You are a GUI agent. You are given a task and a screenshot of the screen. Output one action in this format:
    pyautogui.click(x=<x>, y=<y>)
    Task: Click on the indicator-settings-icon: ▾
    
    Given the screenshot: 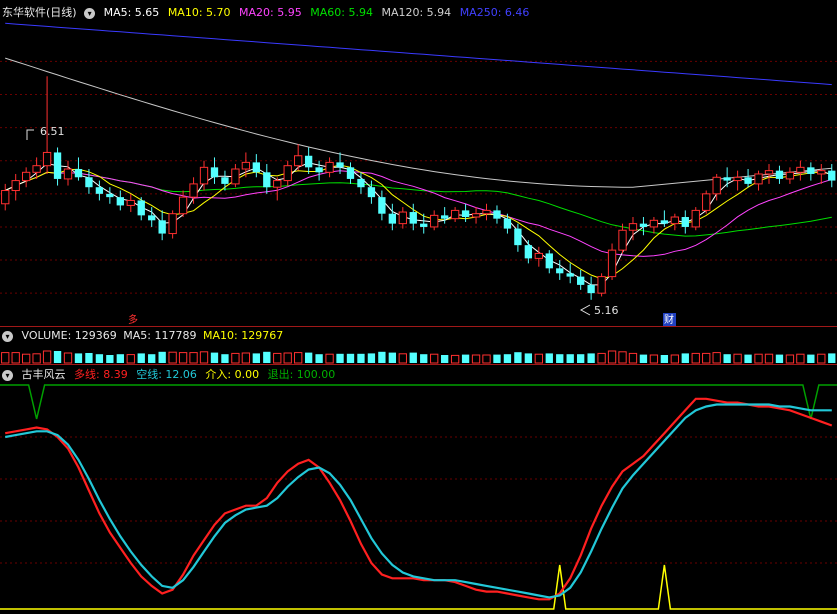 What is the action you would take?
    pyautogui.click(x=7, y=375)
    